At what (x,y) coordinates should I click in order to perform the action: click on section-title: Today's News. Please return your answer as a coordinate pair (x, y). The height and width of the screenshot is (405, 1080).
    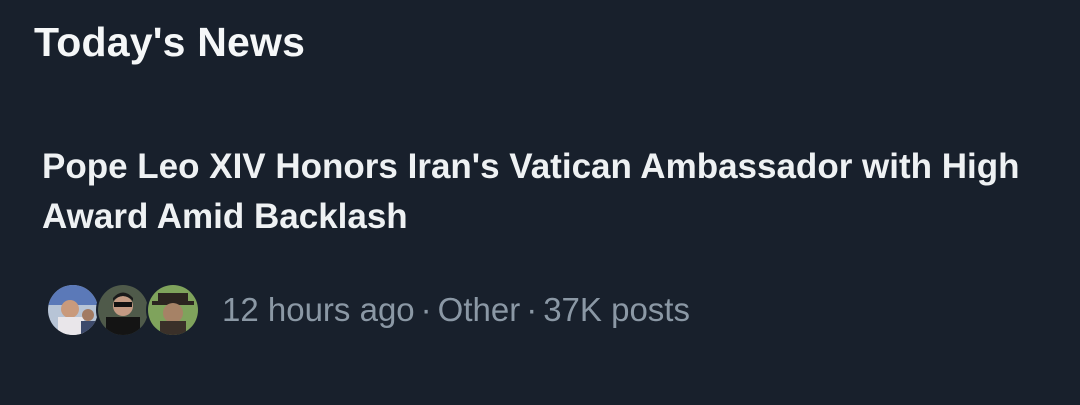
    Looking at the image, I should click on (170, 42).